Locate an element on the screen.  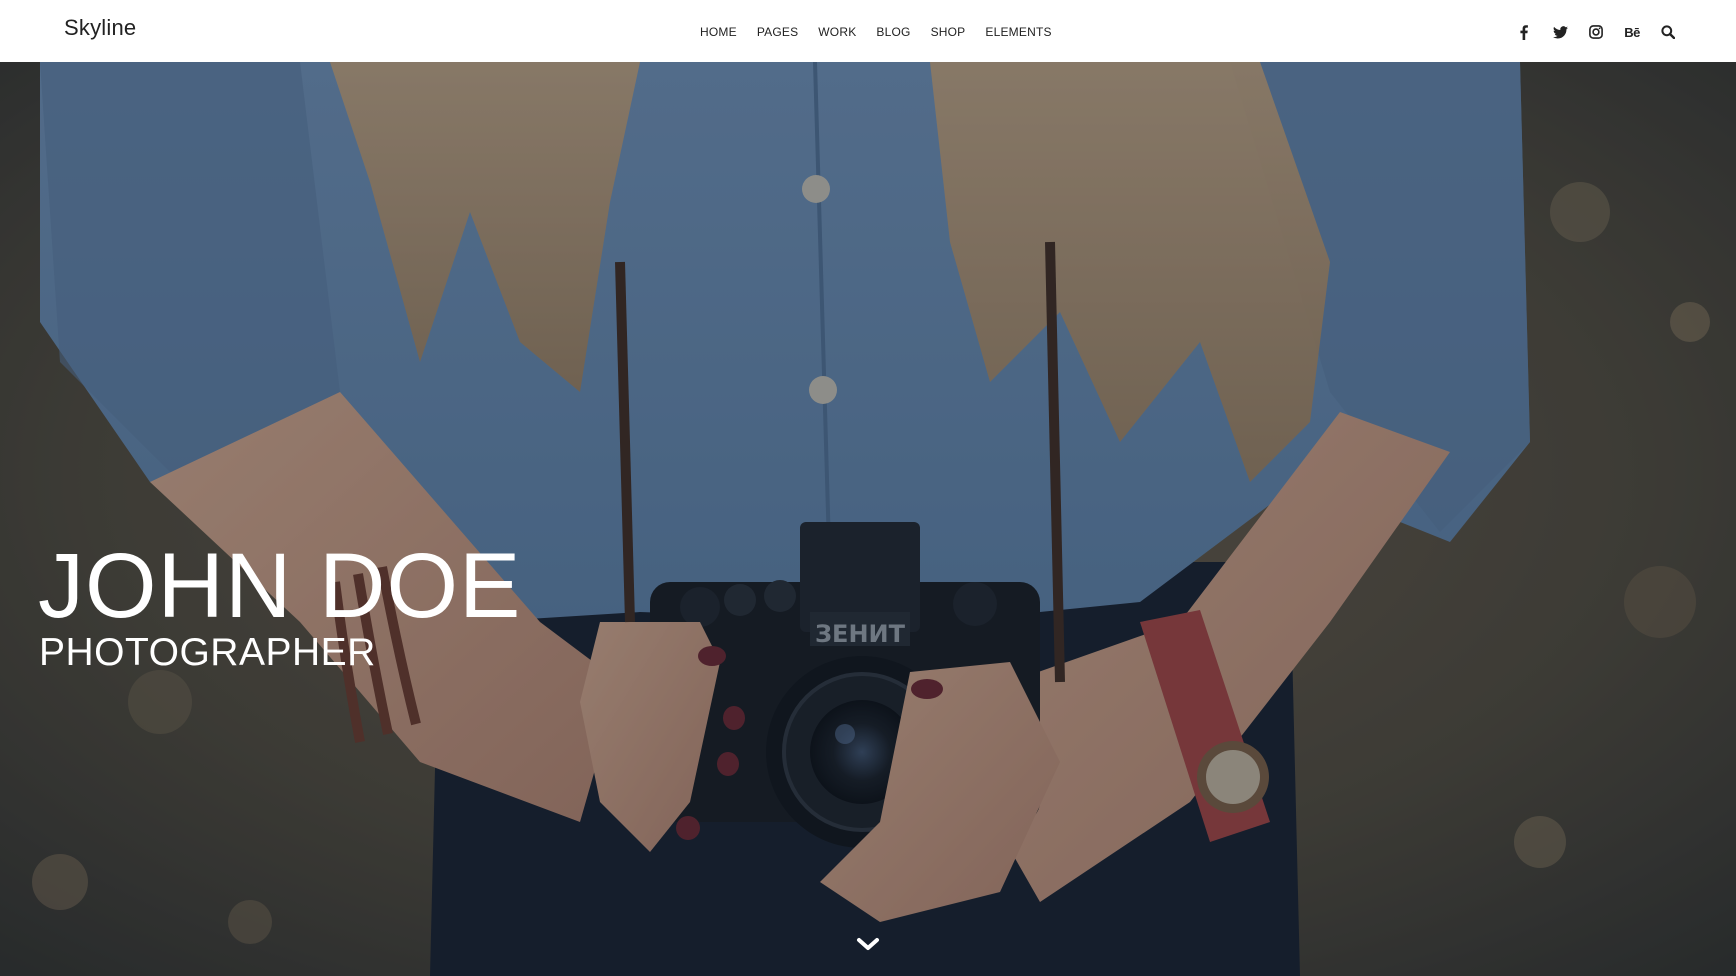
hero-subtitle: PHOTOGRAPHER is located at coordinates (207, 652).